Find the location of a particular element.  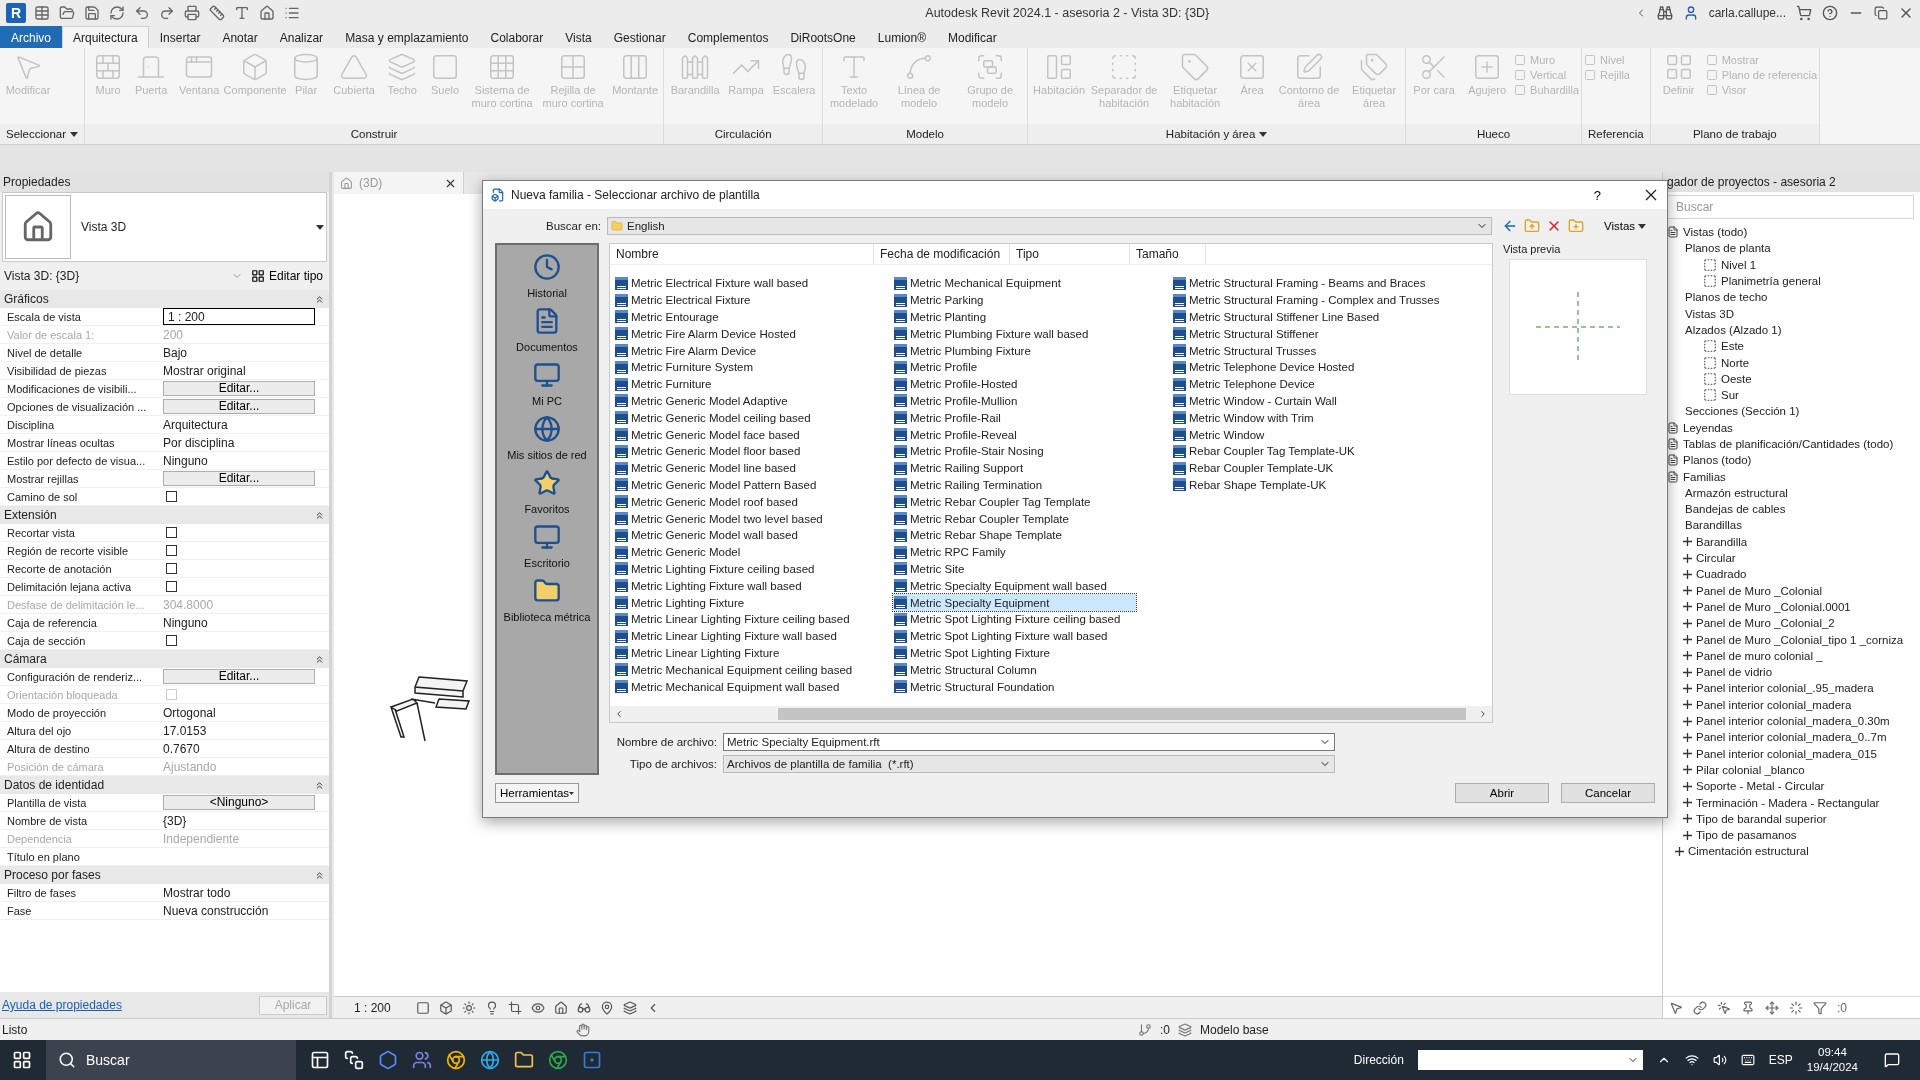

file-item: Metric Rebar Coupler Template is located at coordinates (981, 518).